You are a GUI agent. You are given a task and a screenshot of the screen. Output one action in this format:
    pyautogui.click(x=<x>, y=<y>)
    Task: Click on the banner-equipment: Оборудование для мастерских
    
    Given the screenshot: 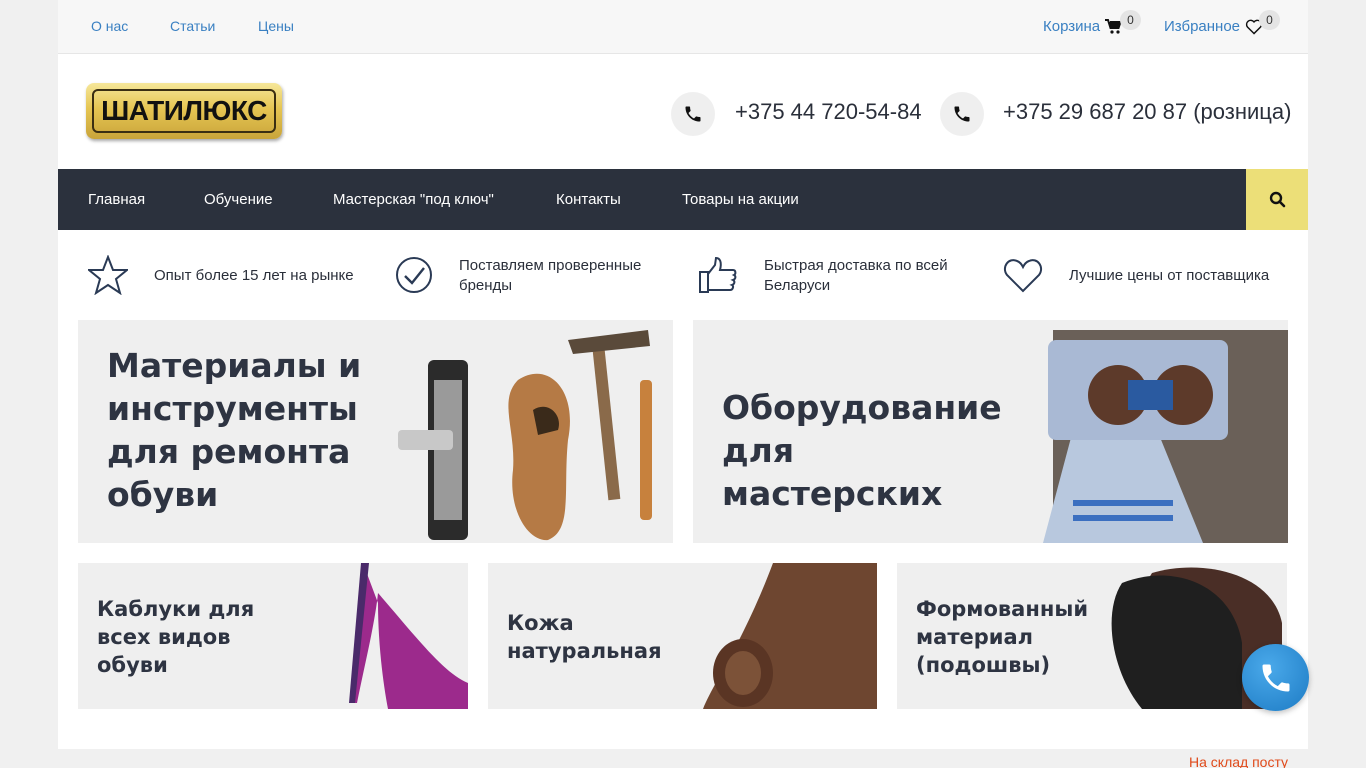 What is the action you would take?
    pyautogui.click(x=990, y=431)
    